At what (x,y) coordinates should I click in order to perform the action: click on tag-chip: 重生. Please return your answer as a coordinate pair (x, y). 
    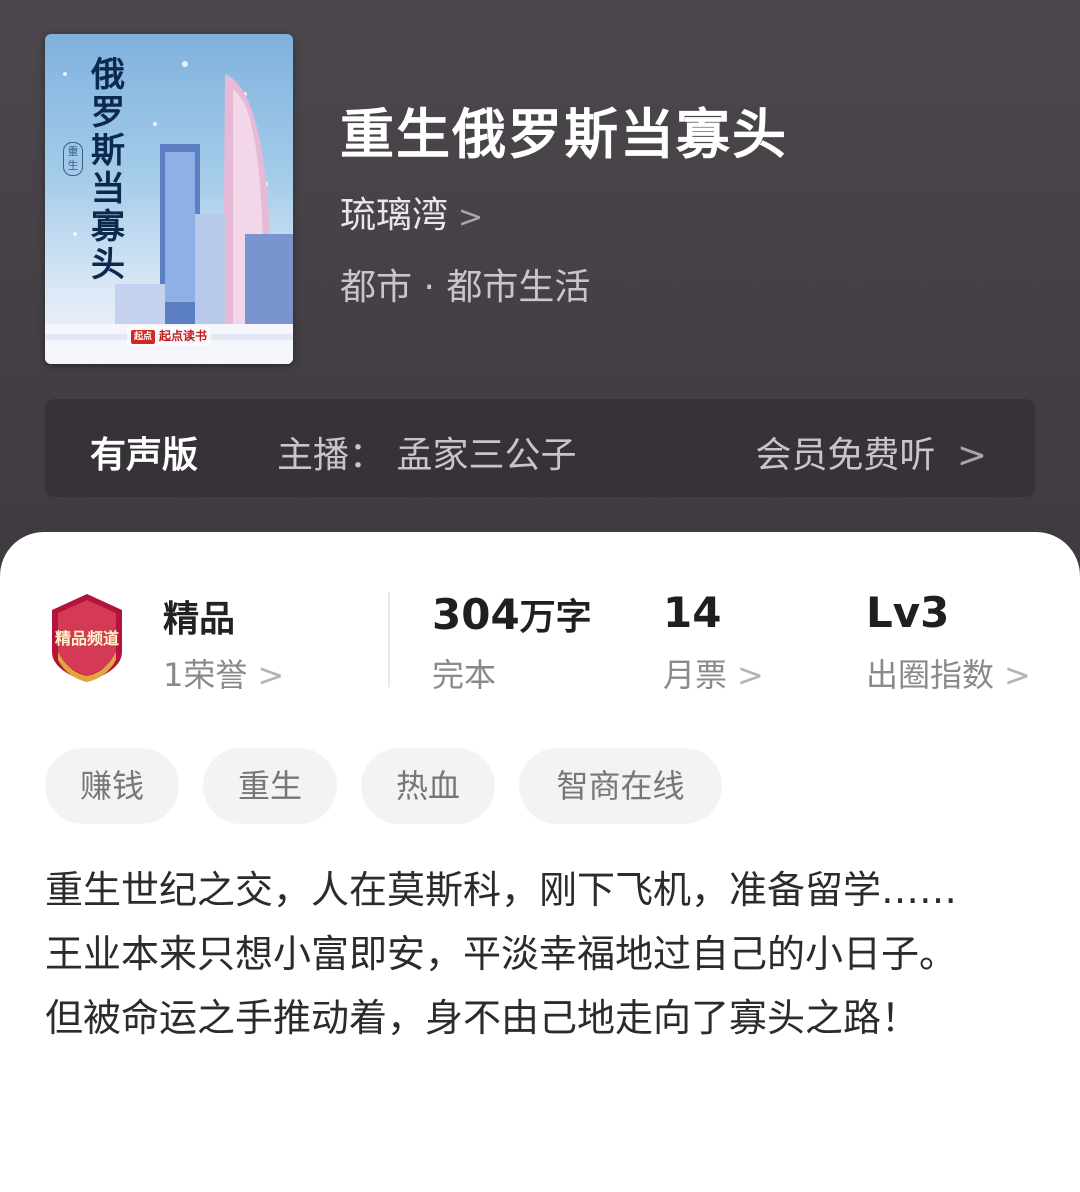
    Looking at the image, I should click on (270, 786).